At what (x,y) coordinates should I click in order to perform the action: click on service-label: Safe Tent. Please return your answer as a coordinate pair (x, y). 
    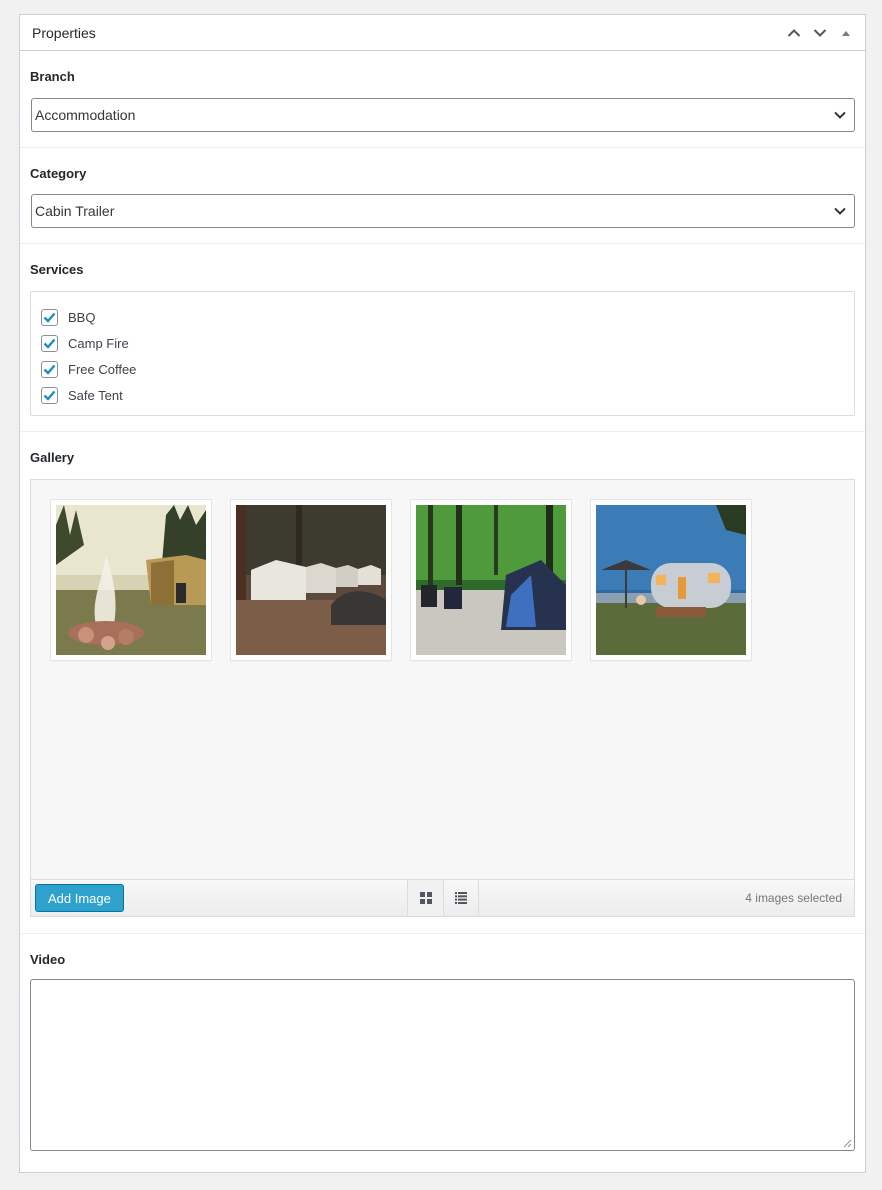
    Looking at the image, I should click on (95, 395).